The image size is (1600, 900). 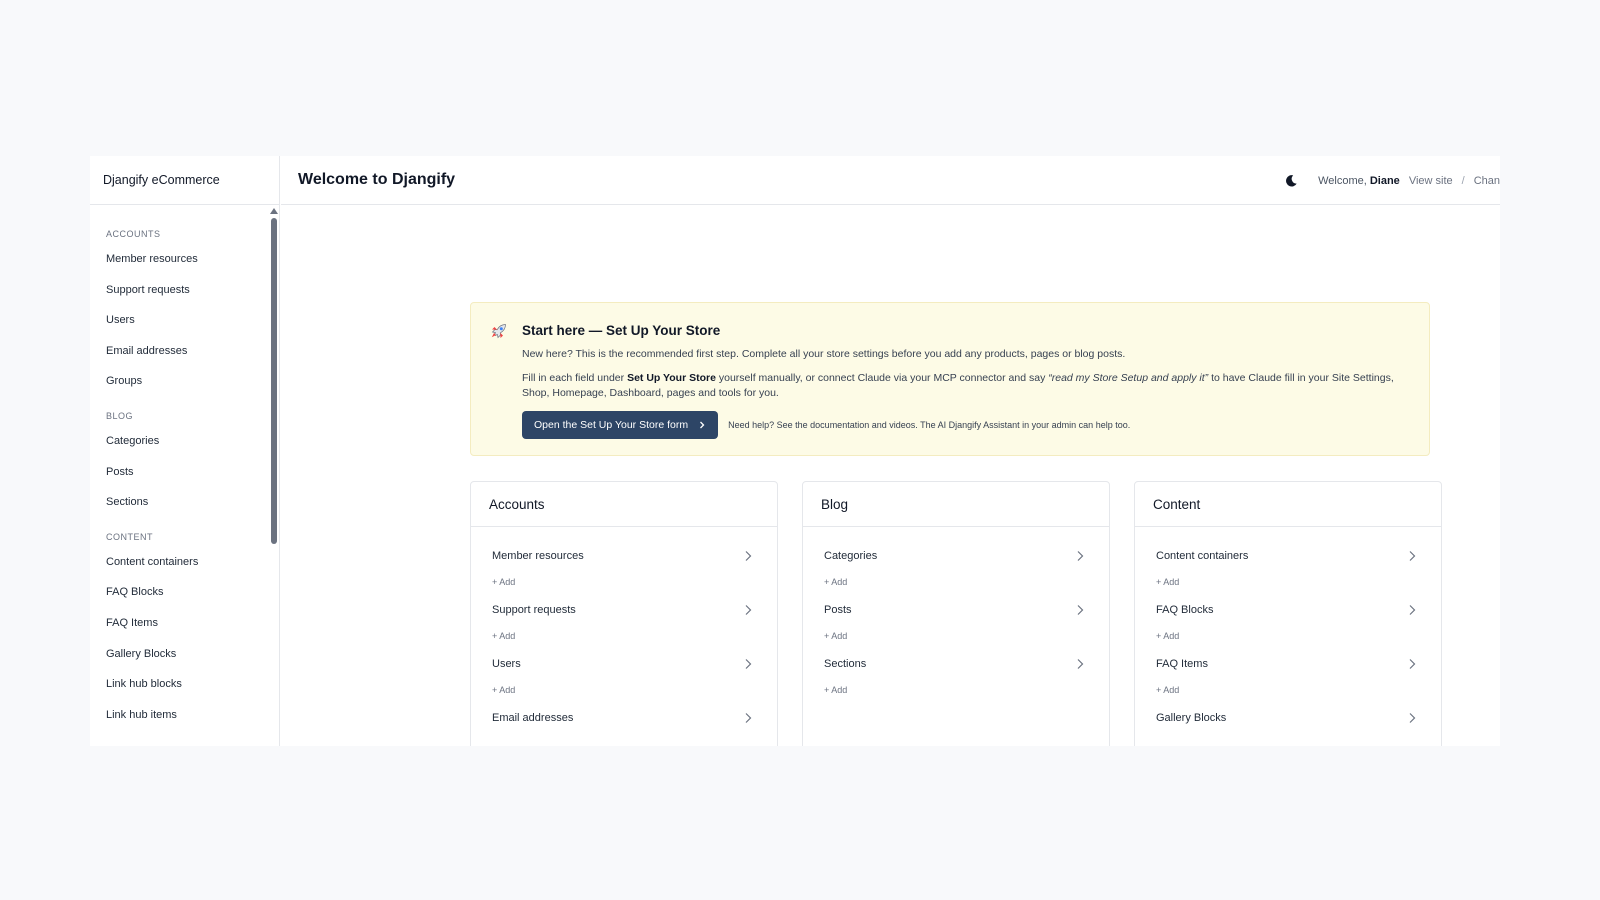 I want to click on help-part: and, so click(x=879, y=425).